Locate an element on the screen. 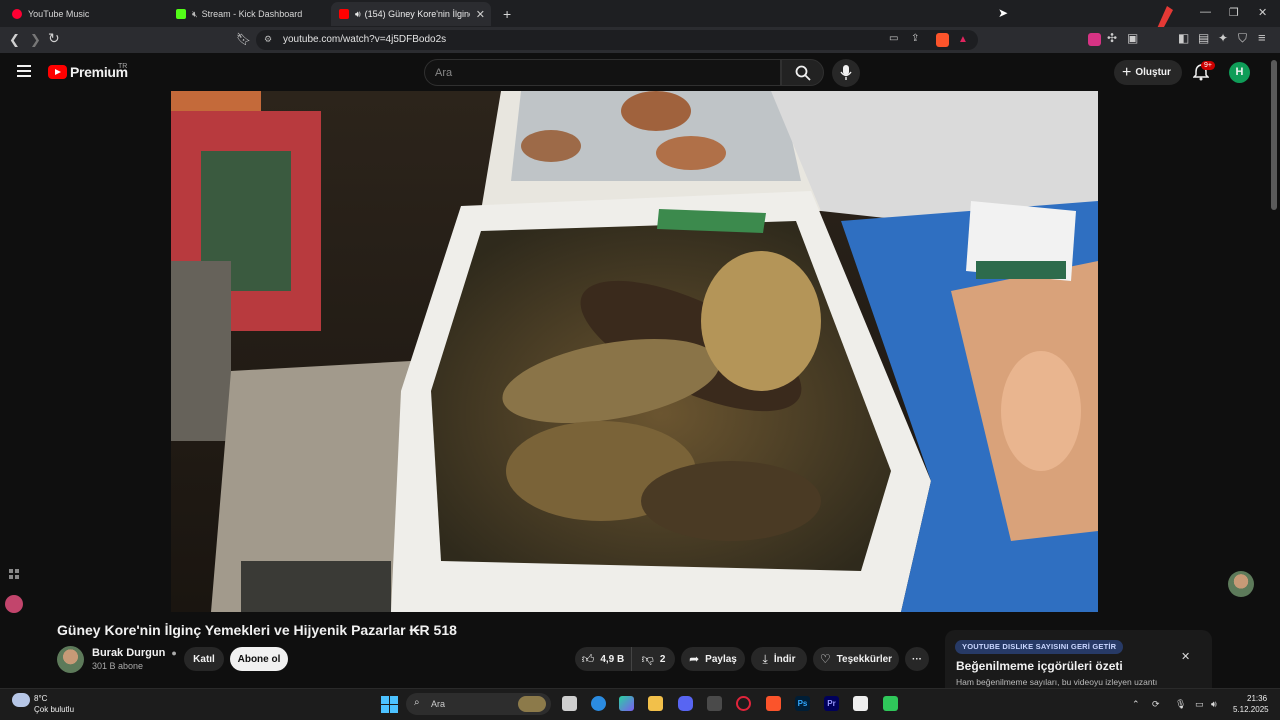  channel-name: Burak Durgun ● is located at coordinates (134, 653).